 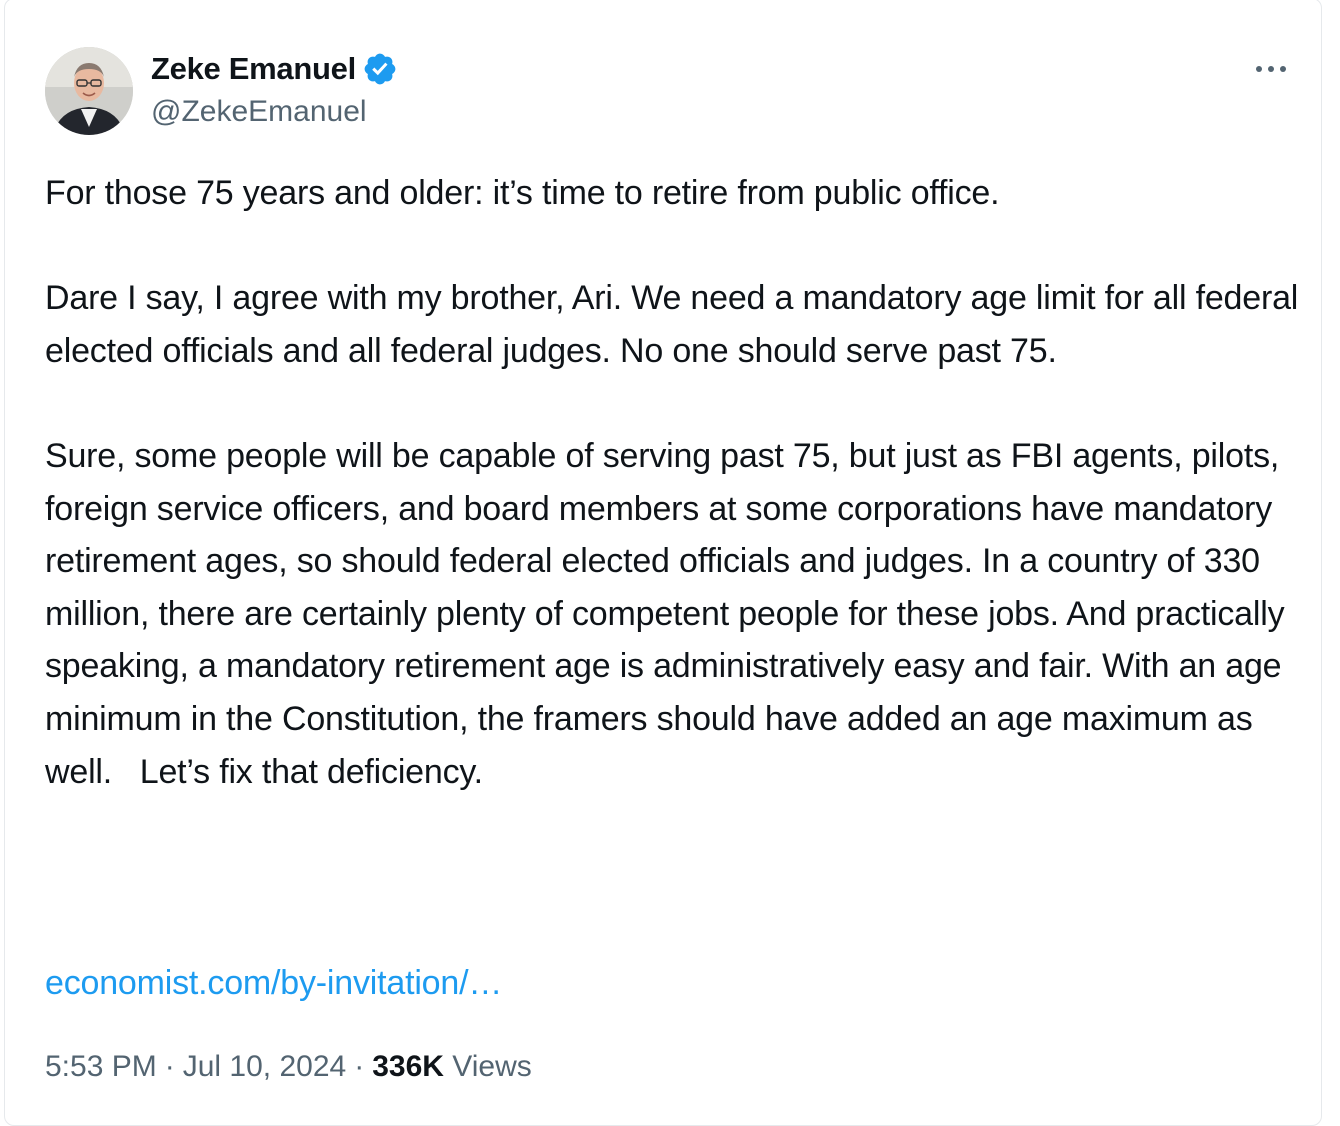 What do you see at coordinates (259, 112) in the screenshot?
I see `author-handle: @ZekeEmanuel` at bounding box center [259, 112].